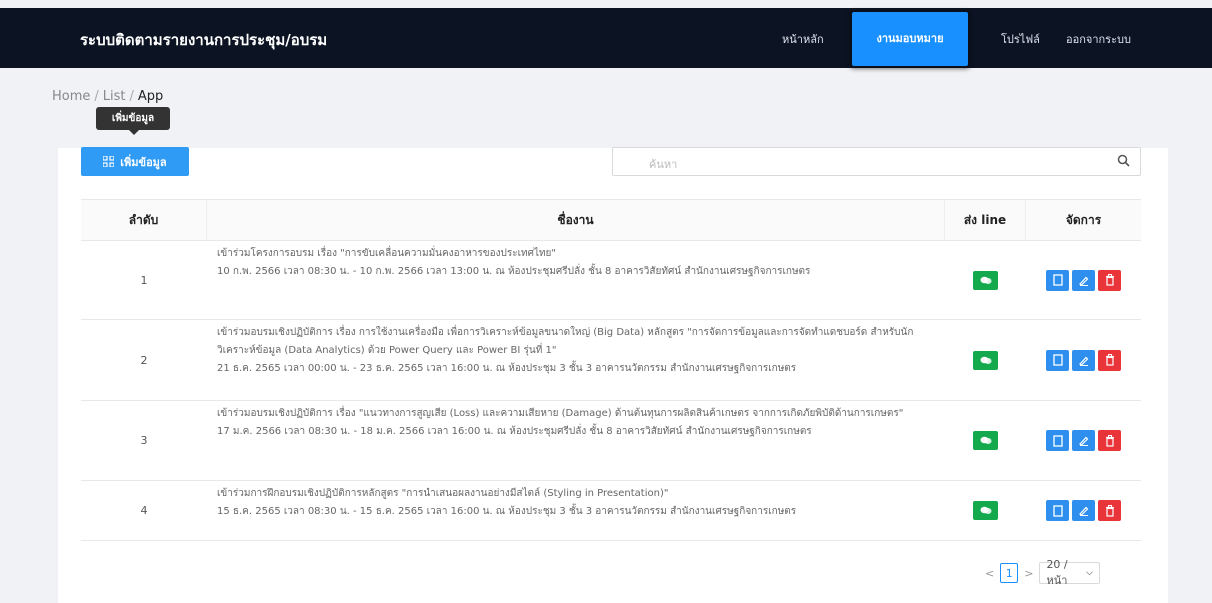 The height and width of the screenshot is (603, 1212). Describe the element at coordinates (109, 161) in the screenshot. I see `apps-icon` at that location.